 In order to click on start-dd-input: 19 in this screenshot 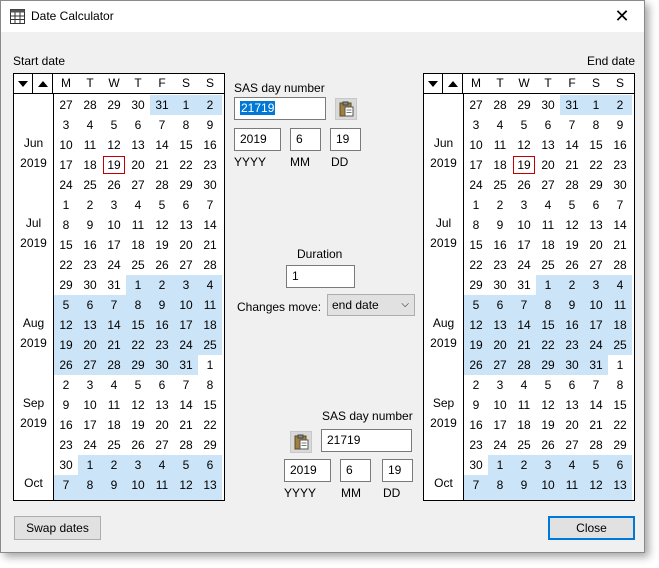, I will do `click(345, 139)`.